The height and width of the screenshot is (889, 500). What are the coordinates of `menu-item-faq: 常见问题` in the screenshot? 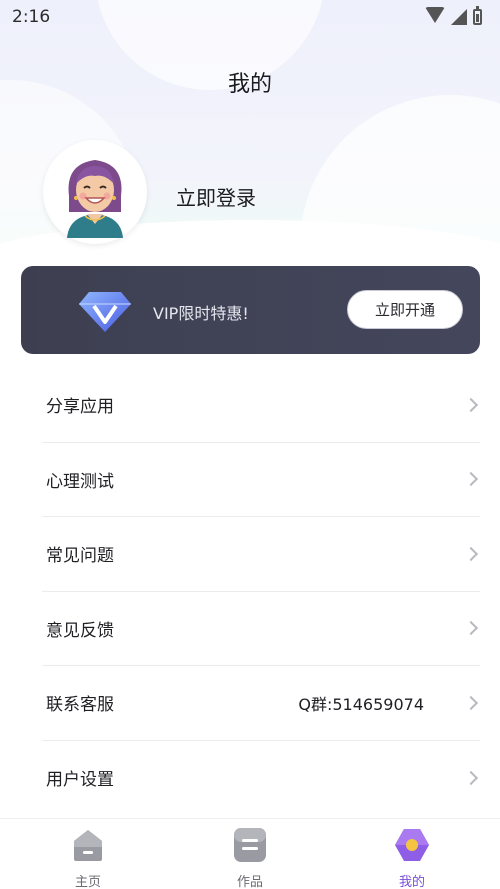 It's located at (261, 554).